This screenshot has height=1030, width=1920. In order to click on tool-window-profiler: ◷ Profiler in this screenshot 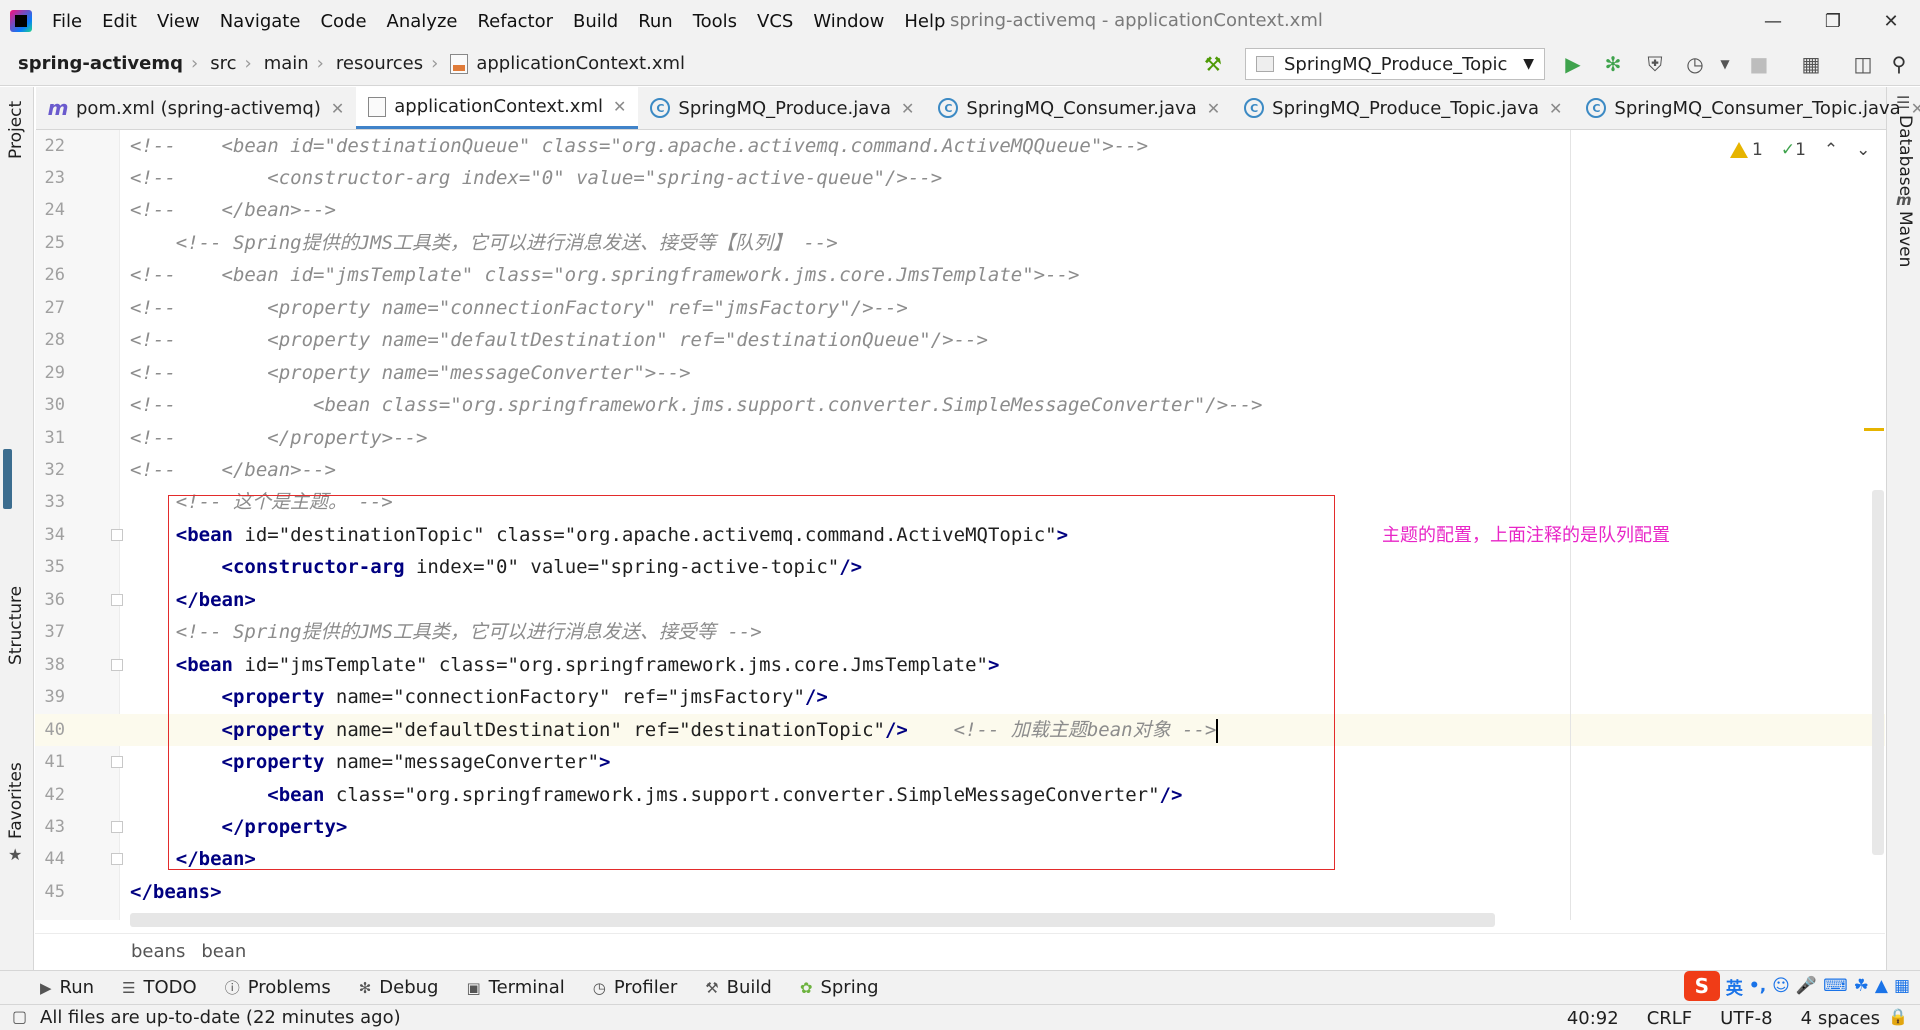, I will do `click(635, 987)`.